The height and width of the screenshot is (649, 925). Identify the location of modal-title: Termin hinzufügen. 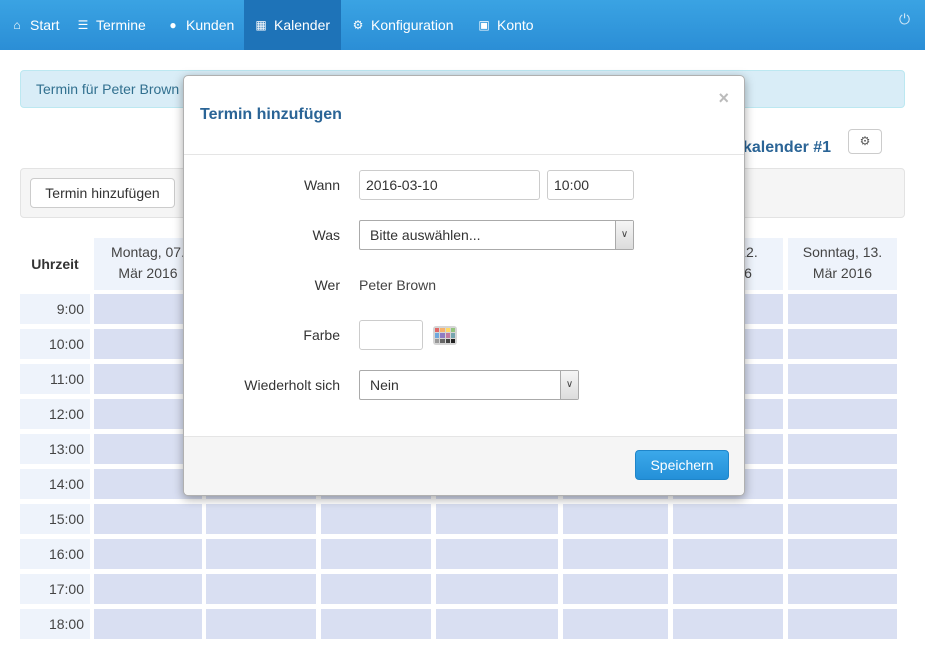
(271, 114).